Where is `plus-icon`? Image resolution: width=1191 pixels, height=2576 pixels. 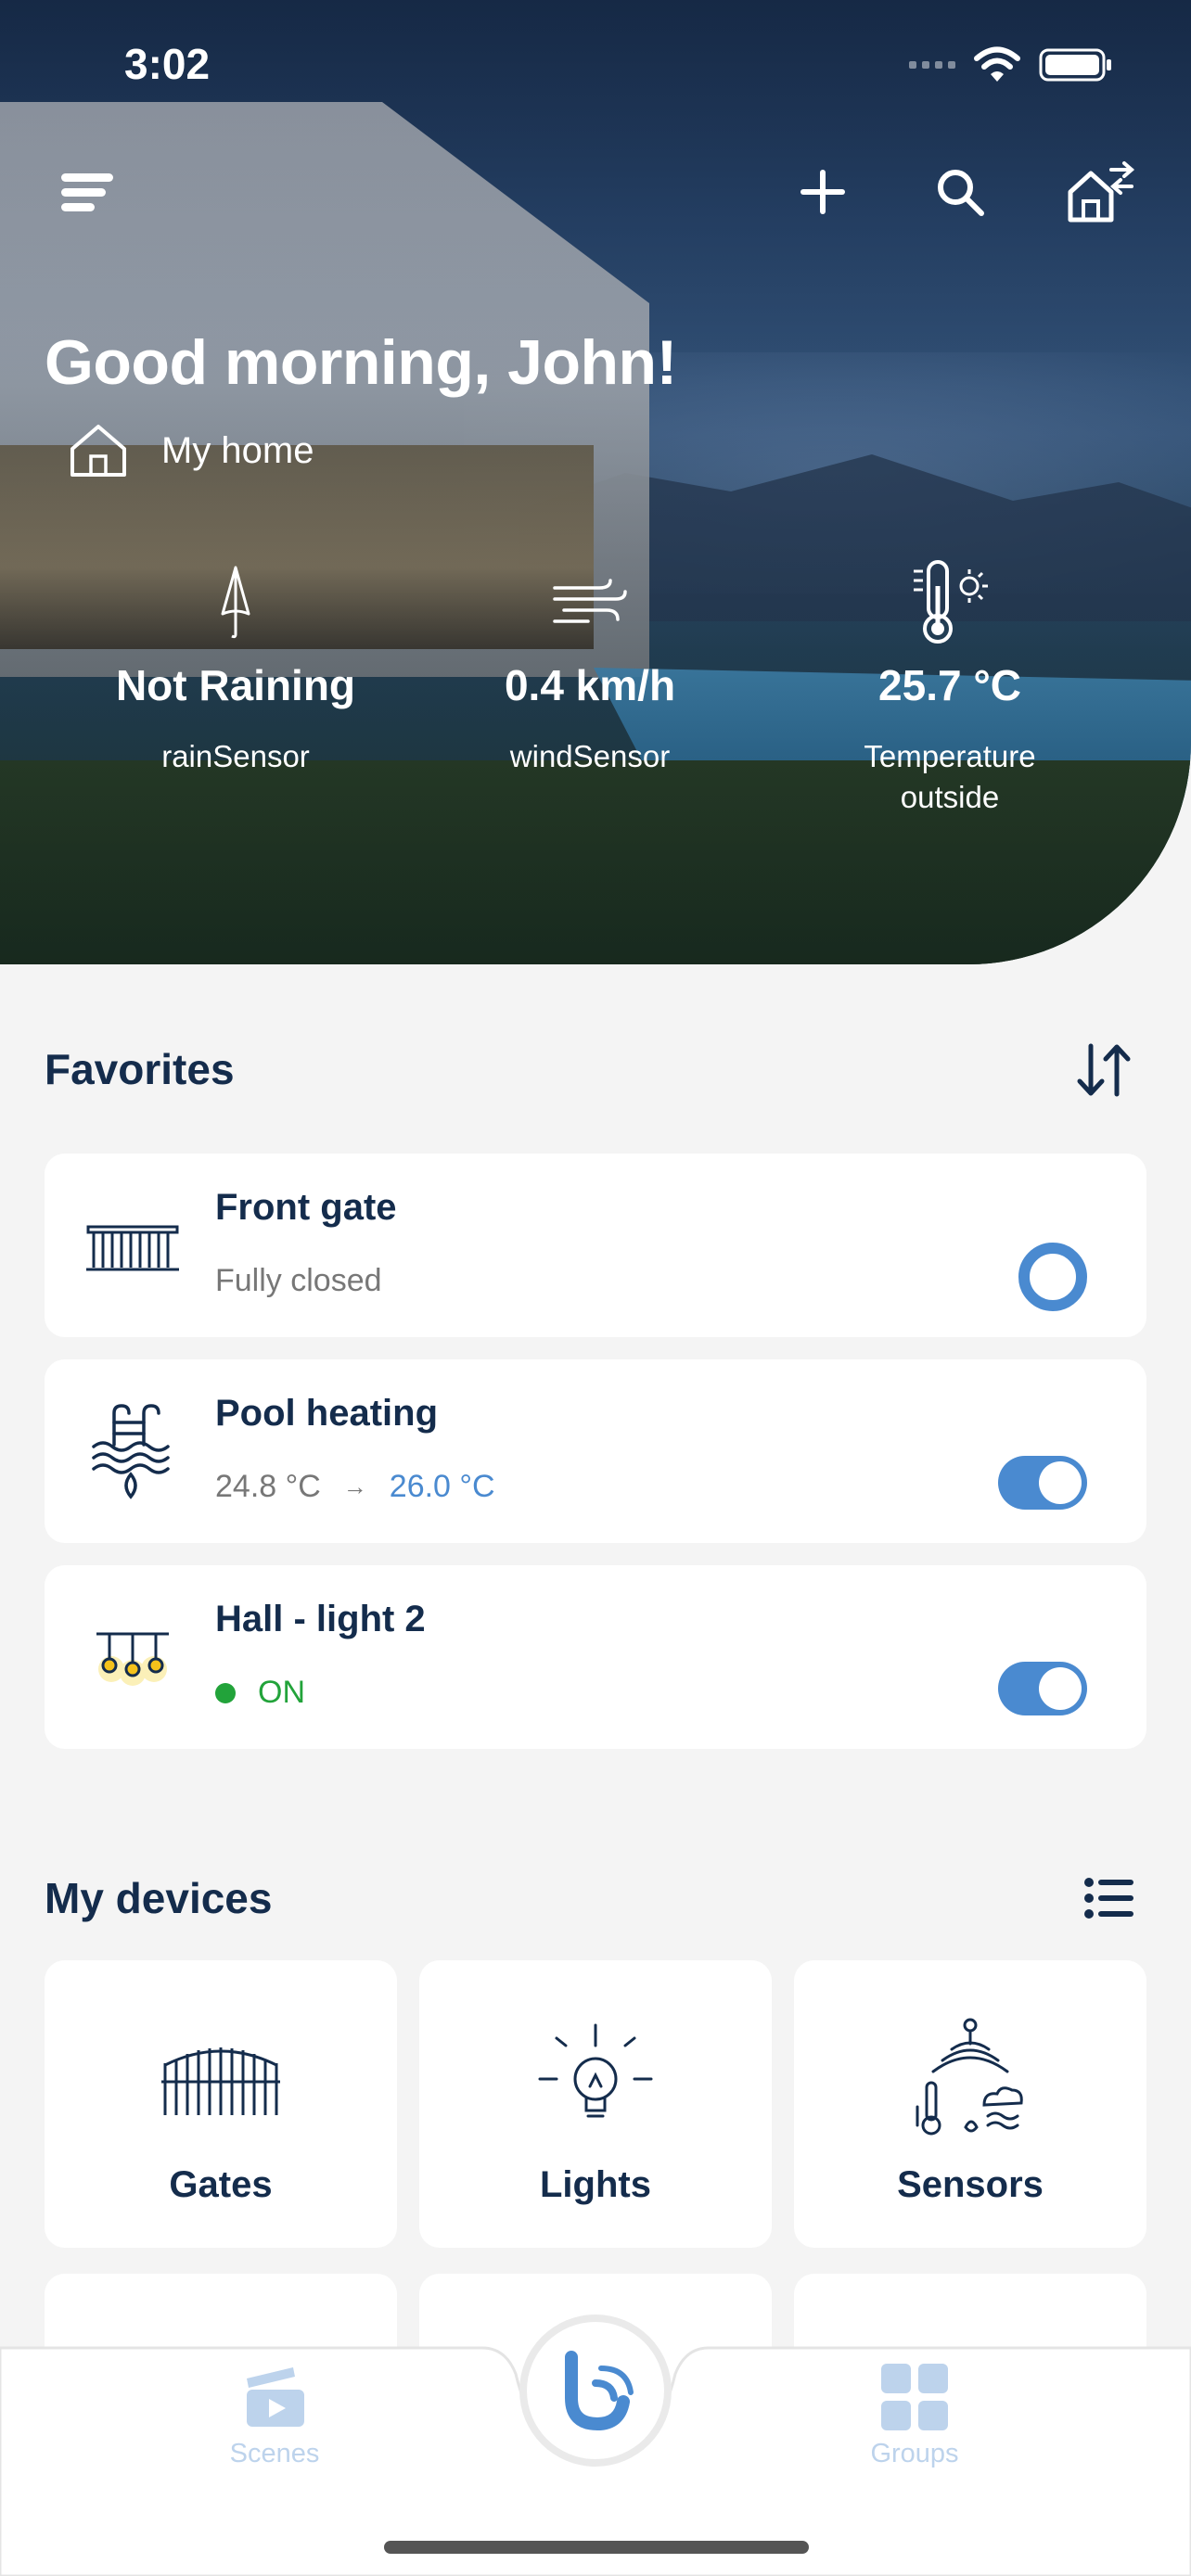 plus-icon is located at coordinates (822, 192).